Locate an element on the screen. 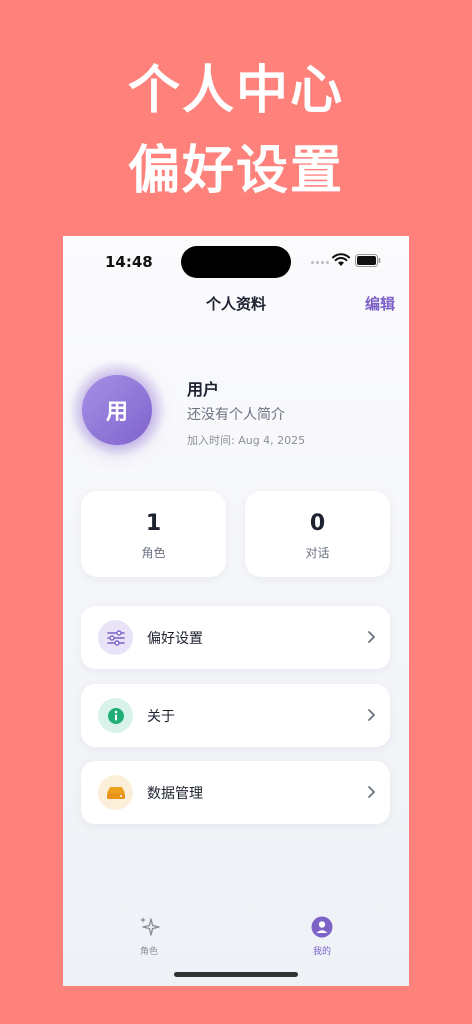  menu-item-preferences: 偏好设置 is located at coordinates (235, 637).